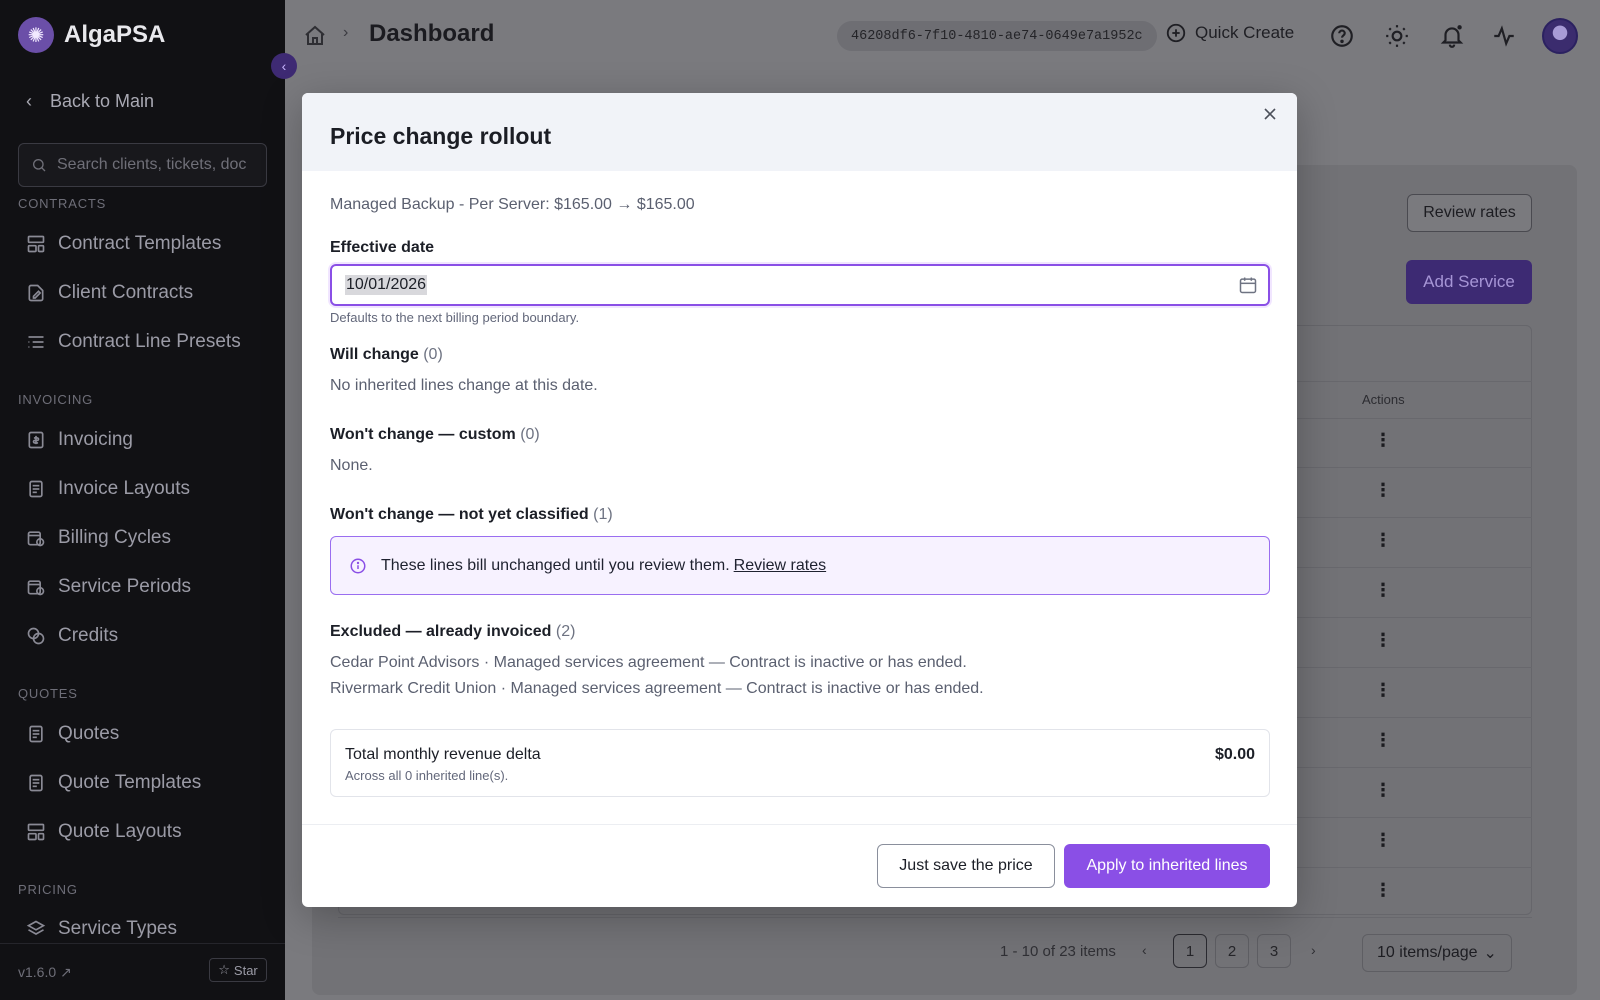 This screenshot has width=1600, height=1000. I want to click on page-title: Dashboard, so click(432, 33).